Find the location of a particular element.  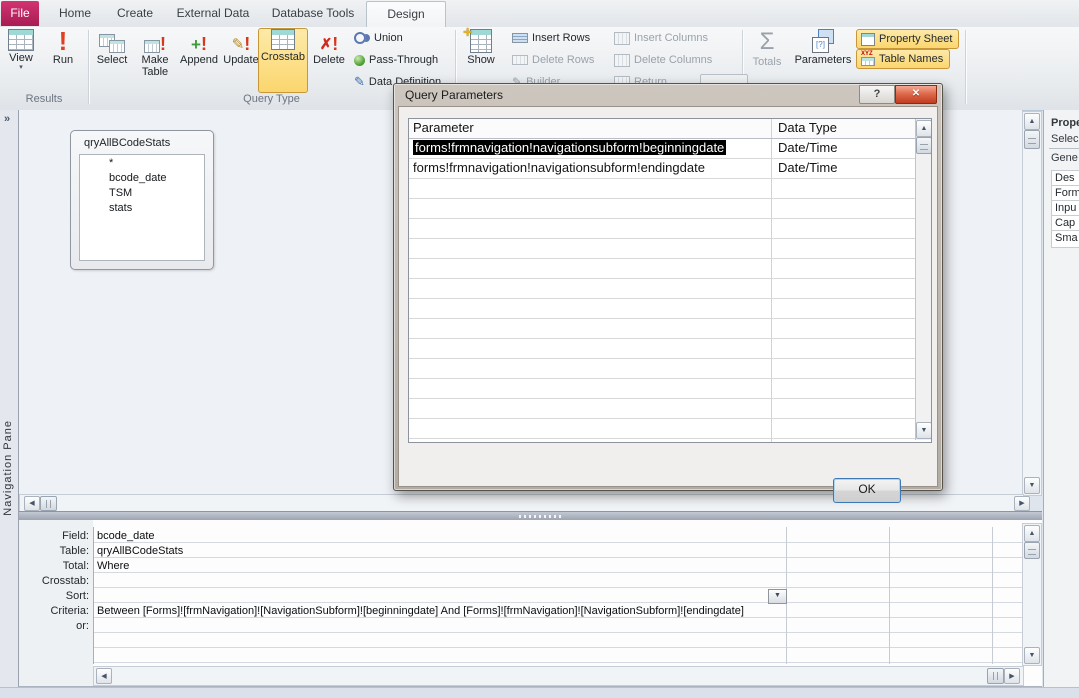

qbe-cell-field: bcode_date is located at coordinates (126, 536).